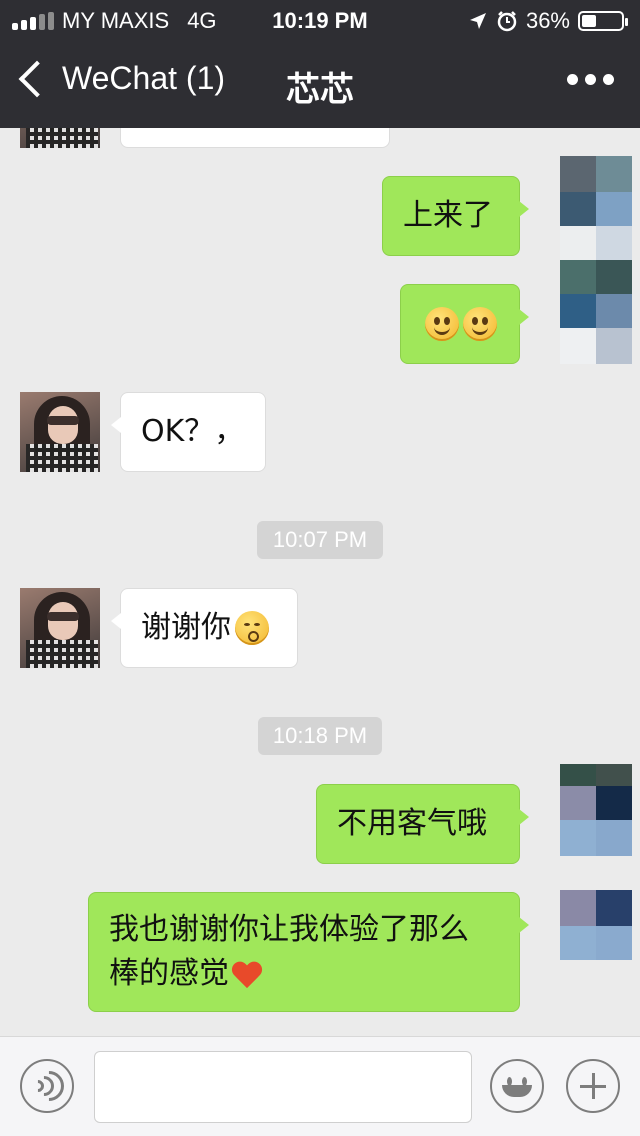 The image size is (640, 1136). What do you see at coordinates (252, 628) in the screenshot?
I see `kiss-emoji-icon` at bounding box center [252, 628].